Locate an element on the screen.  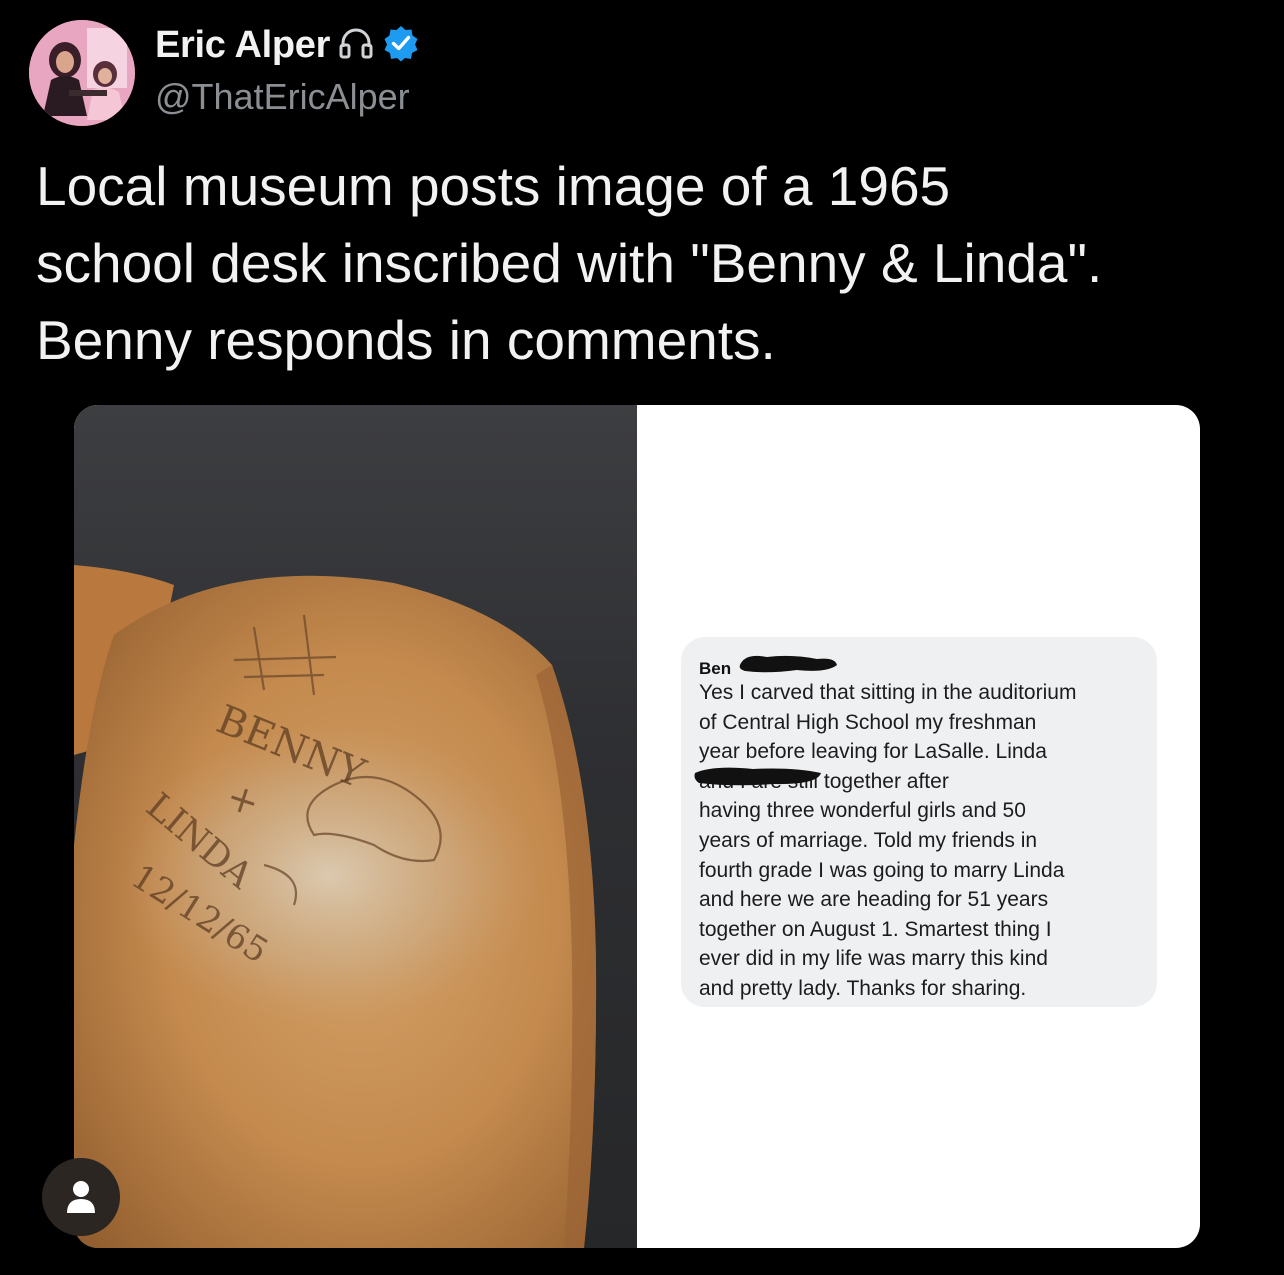
avatar-photo is located at coordinates (82, 73).